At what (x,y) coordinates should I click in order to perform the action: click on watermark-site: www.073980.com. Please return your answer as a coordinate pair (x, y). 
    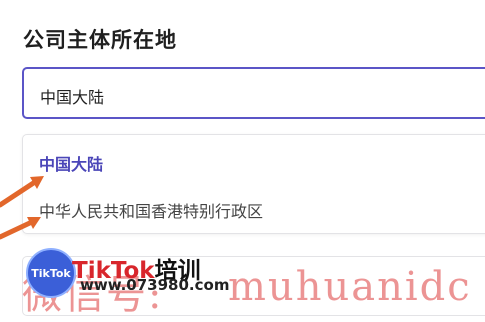
    Looking at the image, I should click on (155, 285).